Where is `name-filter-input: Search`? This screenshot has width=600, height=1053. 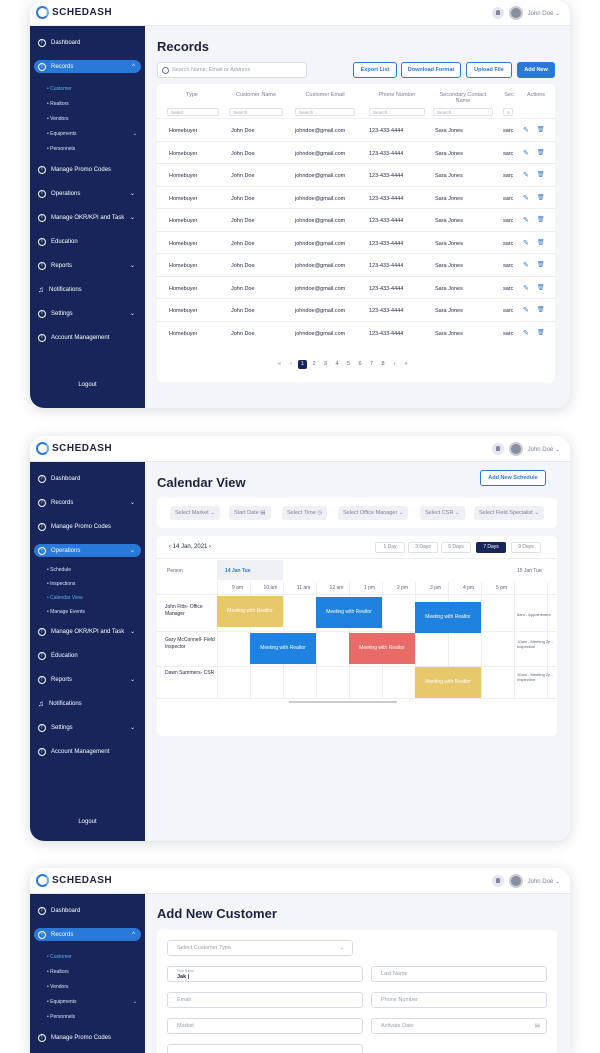 name-filter-input: Search is located at coordinates (256, 112).